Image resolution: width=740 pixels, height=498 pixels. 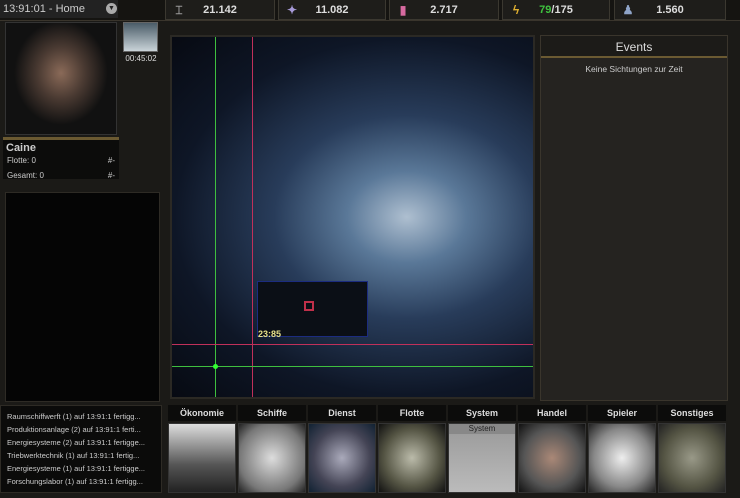 I want to click on resource-vial: ▮ 2.717, so click(x=444, y=10).